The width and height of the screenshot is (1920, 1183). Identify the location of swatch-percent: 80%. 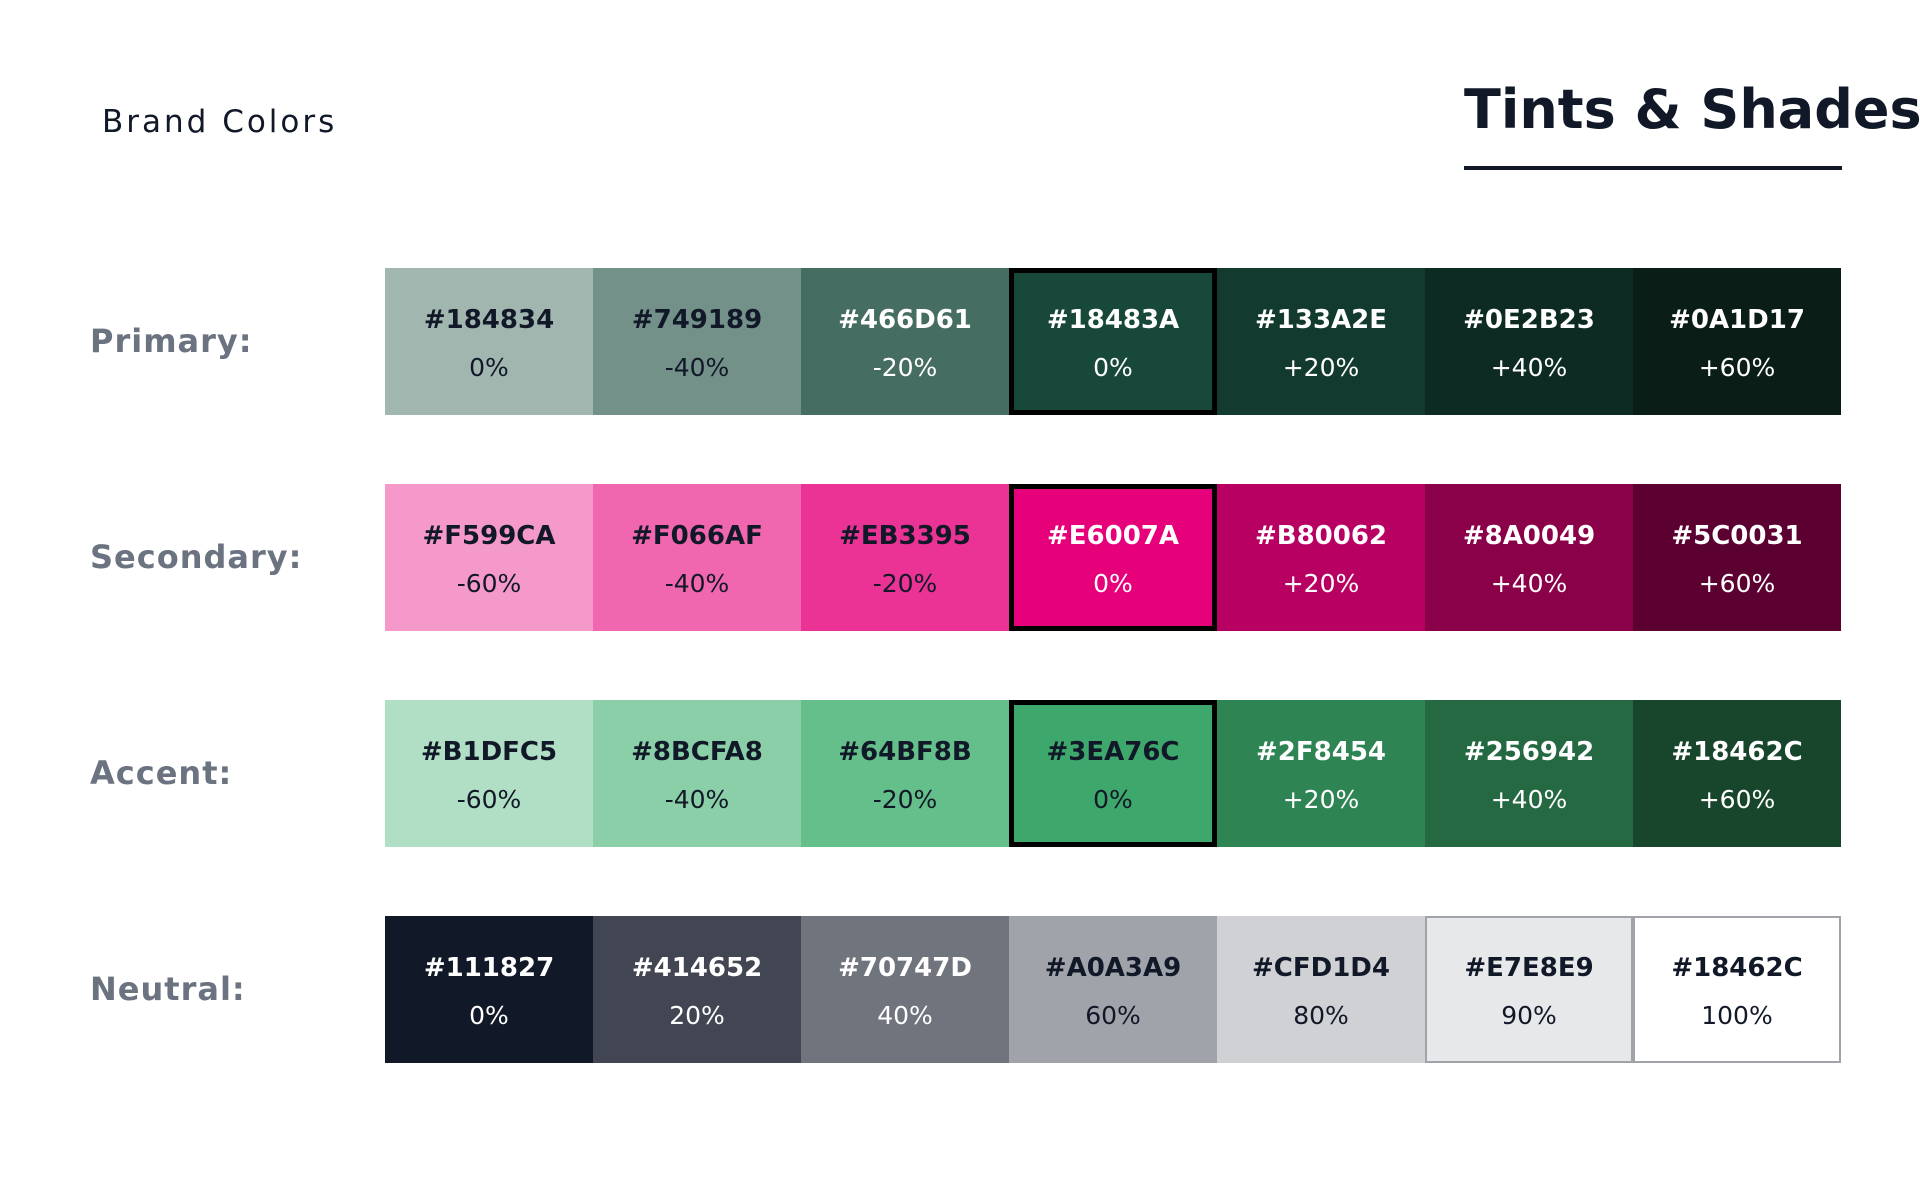
(1321, 1015).